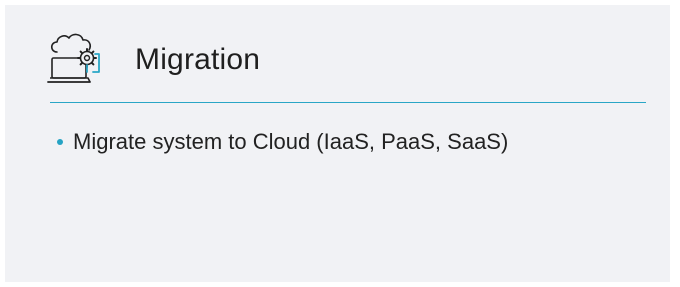 Image resolution: width=680 pixels, height=287 pixels. I want to click on bullet-dot-icon, so click(60, 142).